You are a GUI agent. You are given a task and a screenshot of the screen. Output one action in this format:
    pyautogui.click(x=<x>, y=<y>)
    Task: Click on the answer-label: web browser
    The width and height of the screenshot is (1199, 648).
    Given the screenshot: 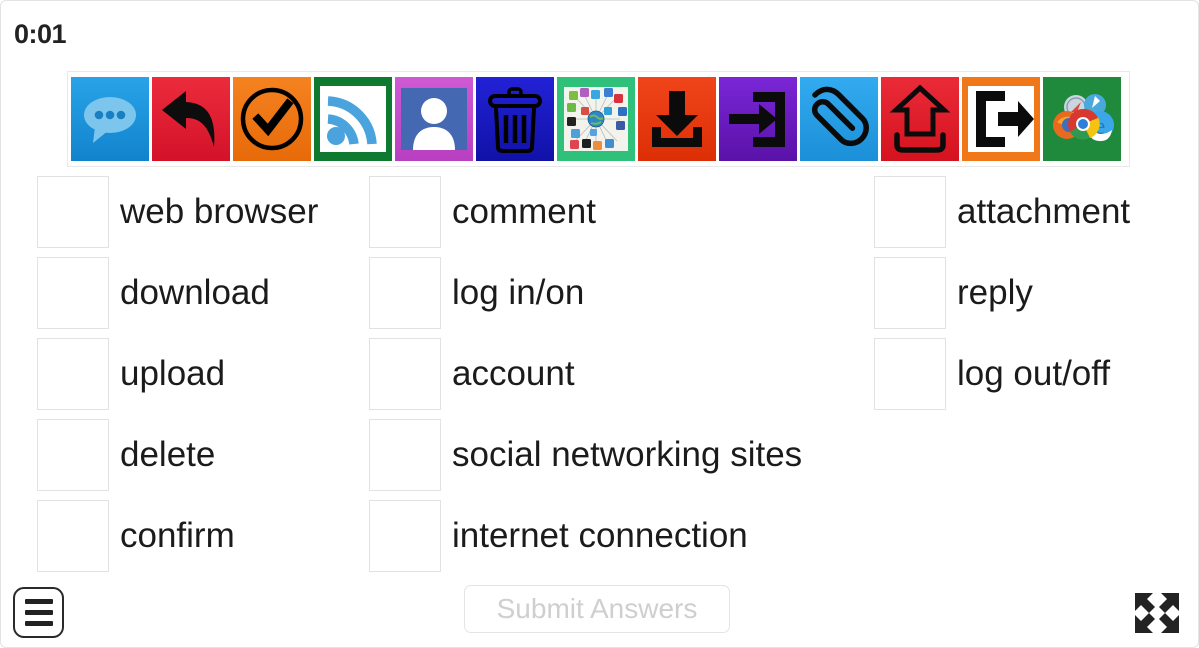 What is the action you would take?
    pyautogui.click(x=219, y=211)
    